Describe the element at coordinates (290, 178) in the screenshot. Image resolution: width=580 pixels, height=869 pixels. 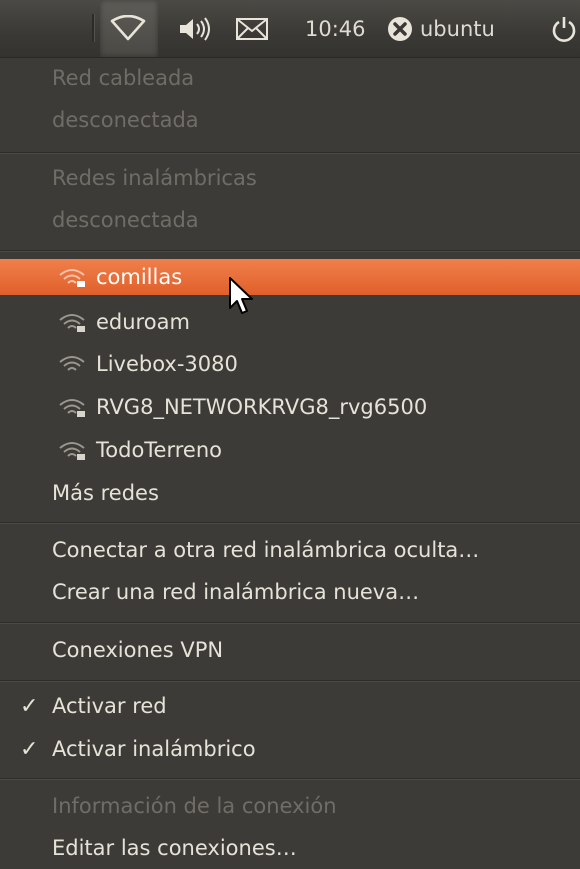
I see `wireless-network-header: Redes inalámbricas` at that location.